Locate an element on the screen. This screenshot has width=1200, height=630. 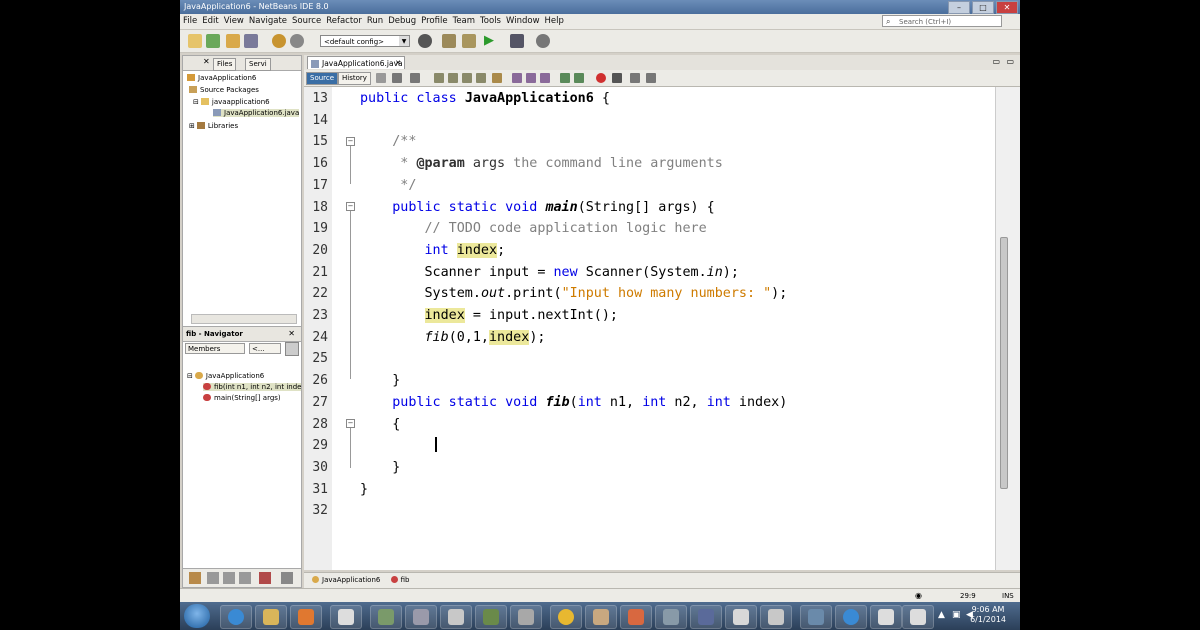
menu-window: Window is located at coordinates (523, 21).